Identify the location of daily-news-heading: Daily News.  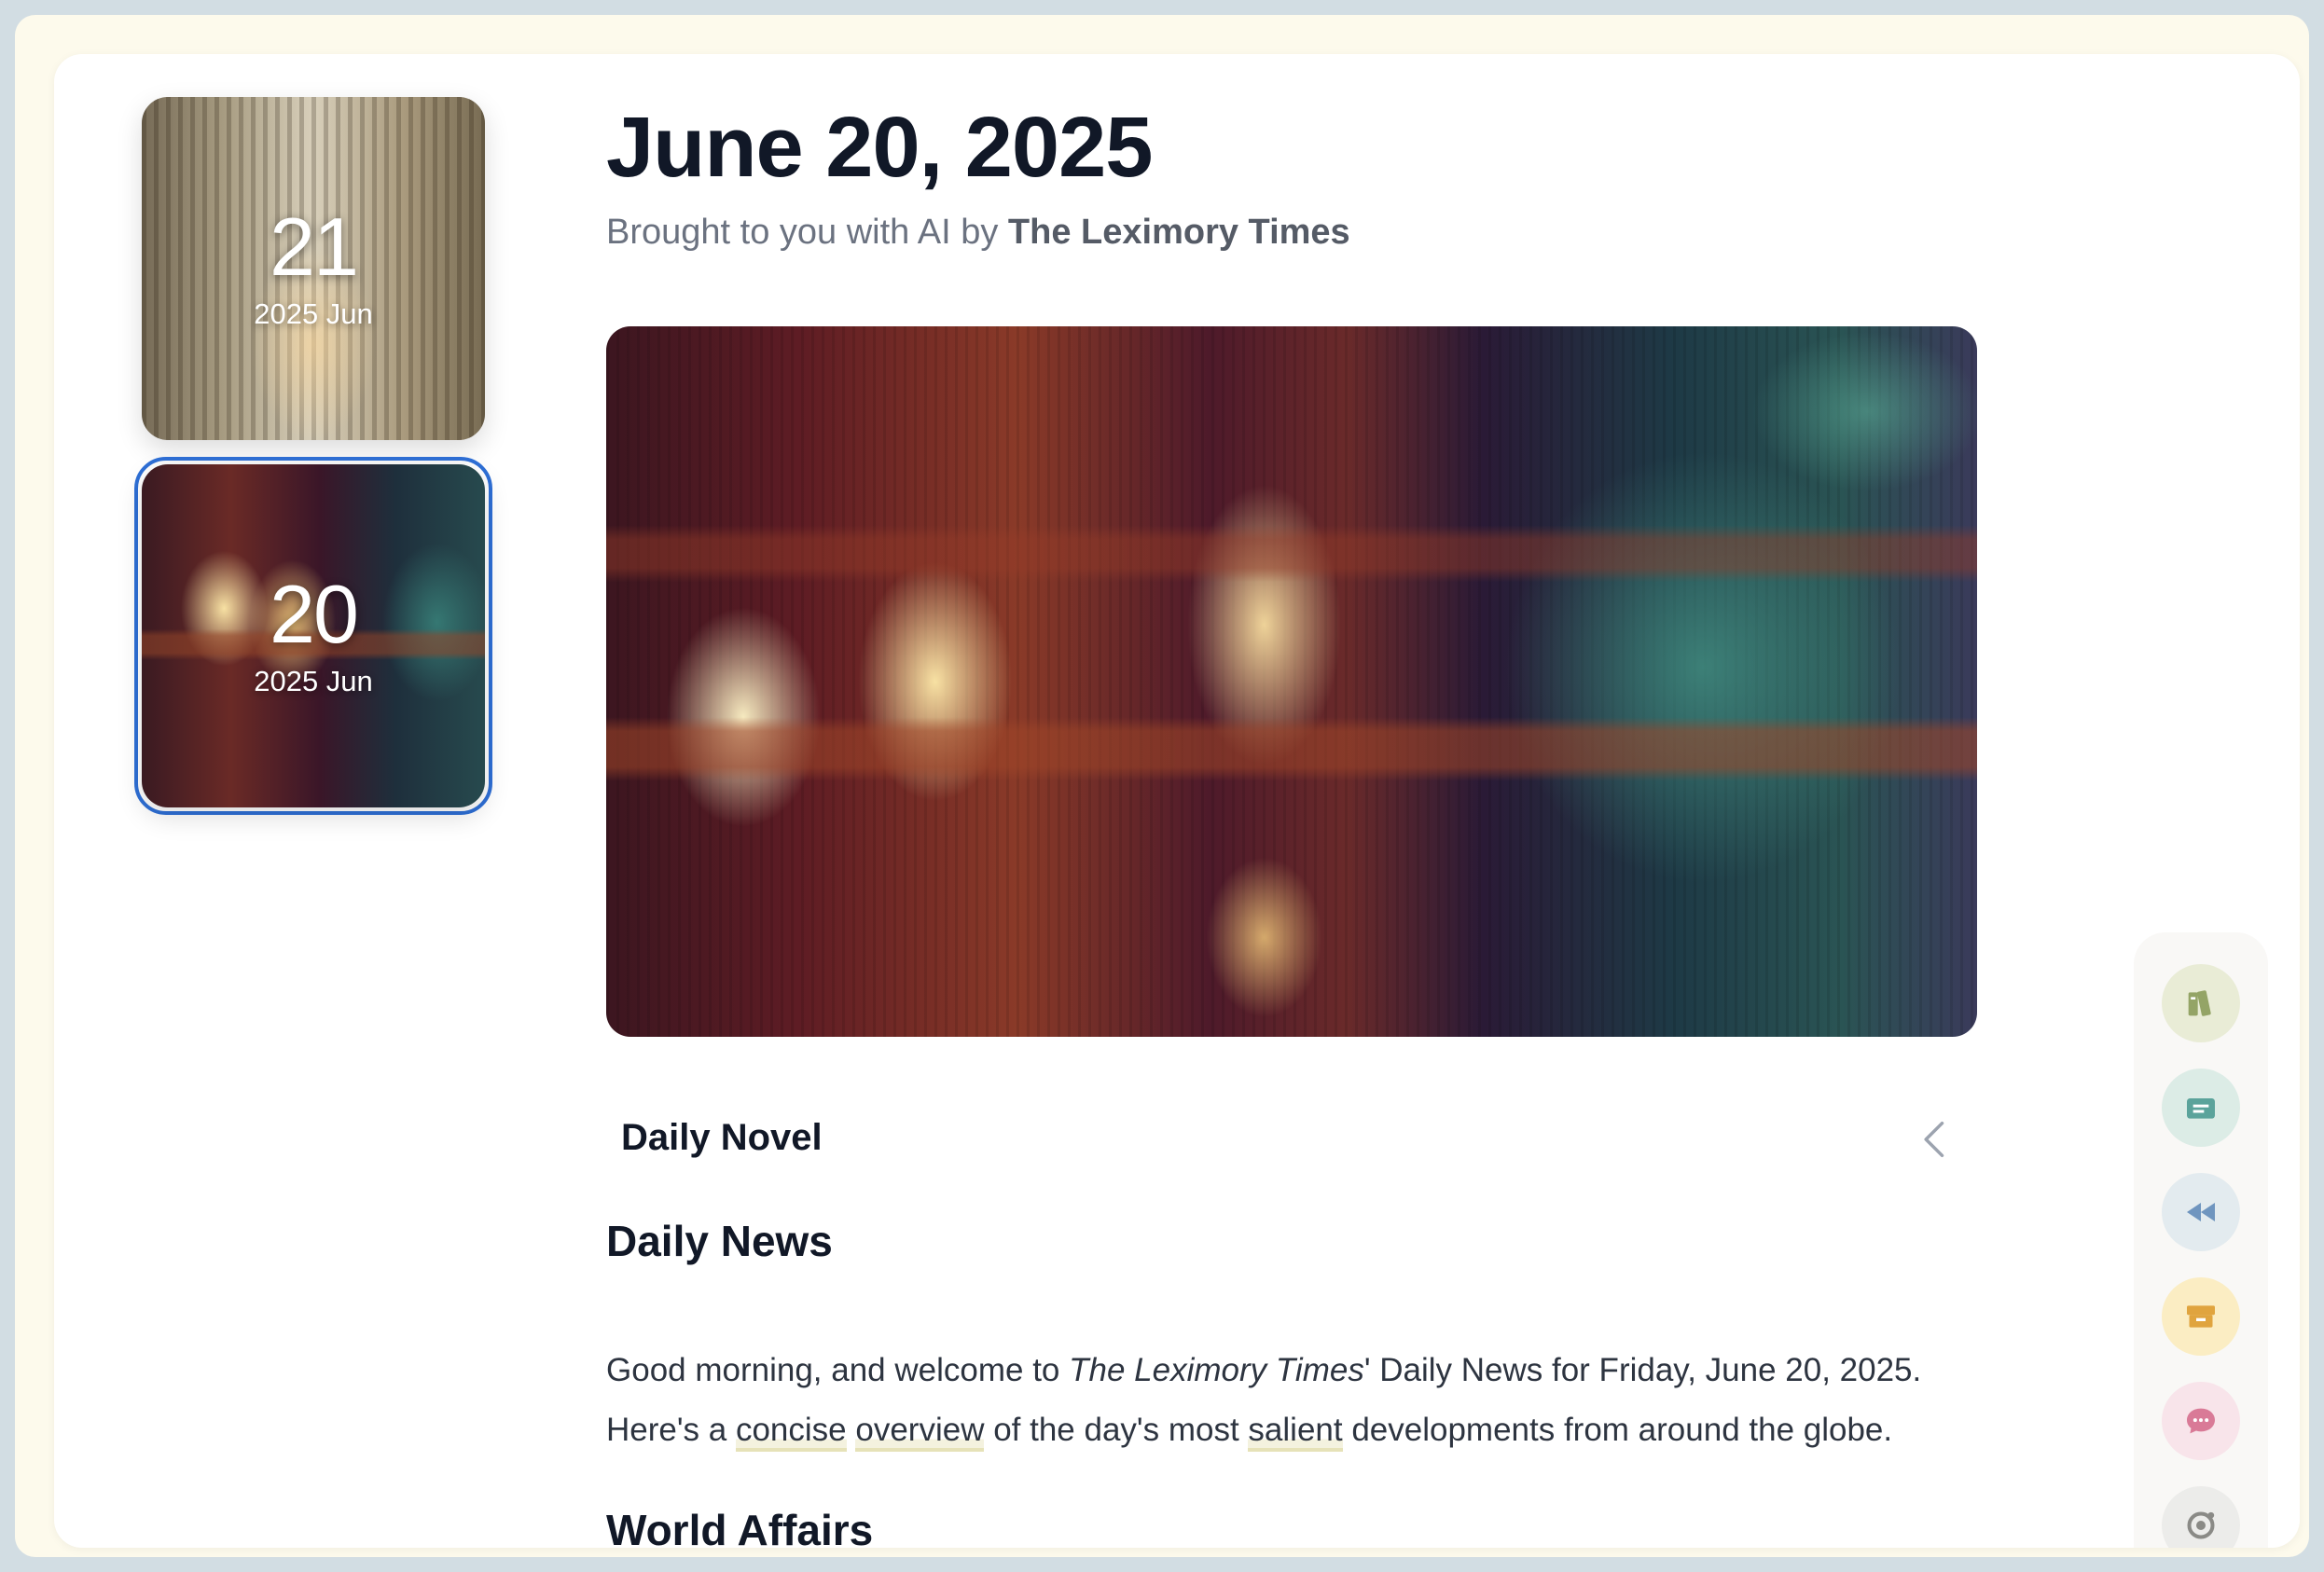
(719, 1241).